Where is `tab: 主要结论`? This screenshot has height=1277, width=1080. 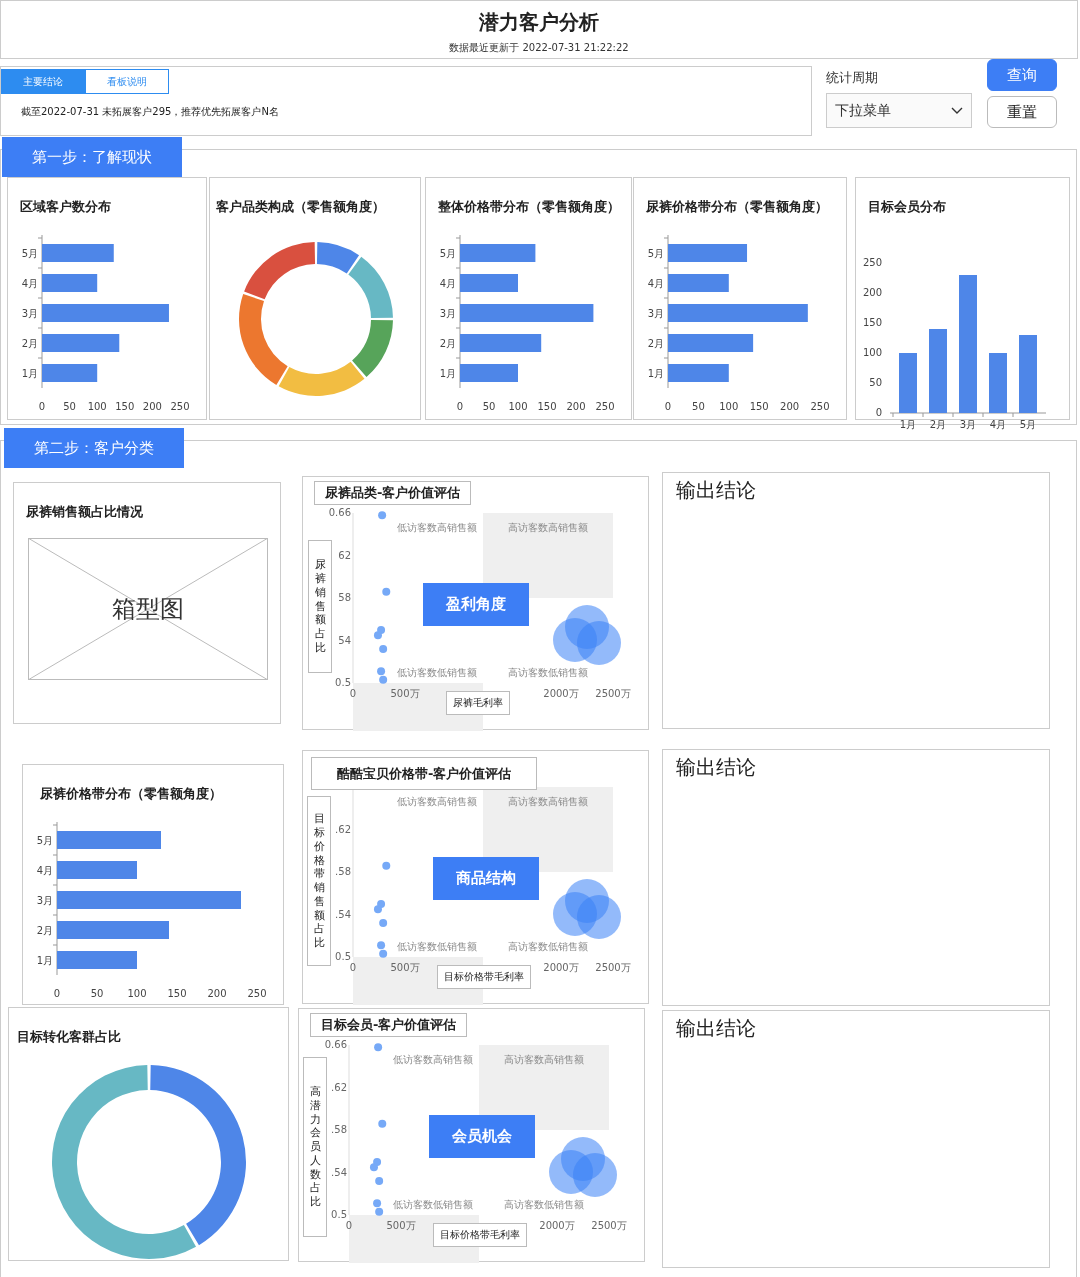 tab: 主要结论 is located at coordinates (43, 81).